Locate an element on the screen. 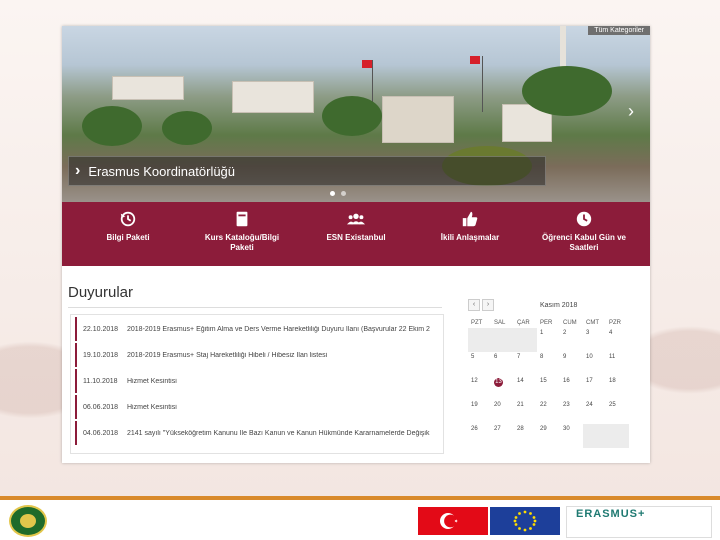 This screenshot has width=720, height=540. calendar-day: 1 is located at coordinates (548, 340).